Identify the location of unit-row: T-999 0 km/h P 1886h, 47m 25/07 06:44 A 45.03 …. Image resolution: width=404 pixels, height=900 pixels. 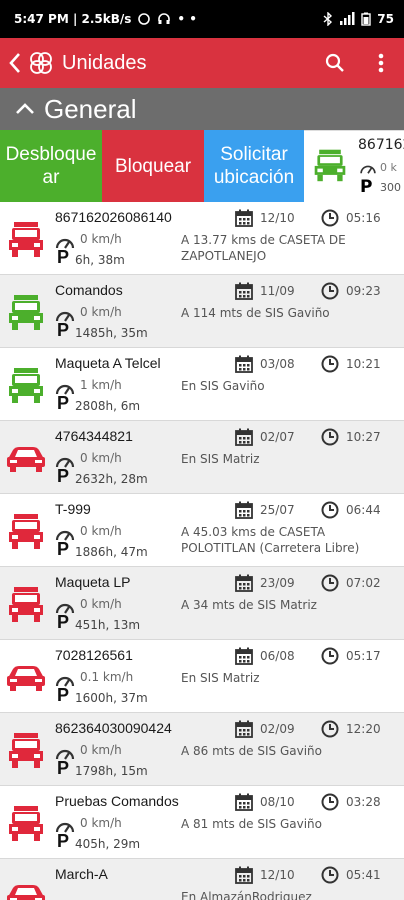
(202, 530).